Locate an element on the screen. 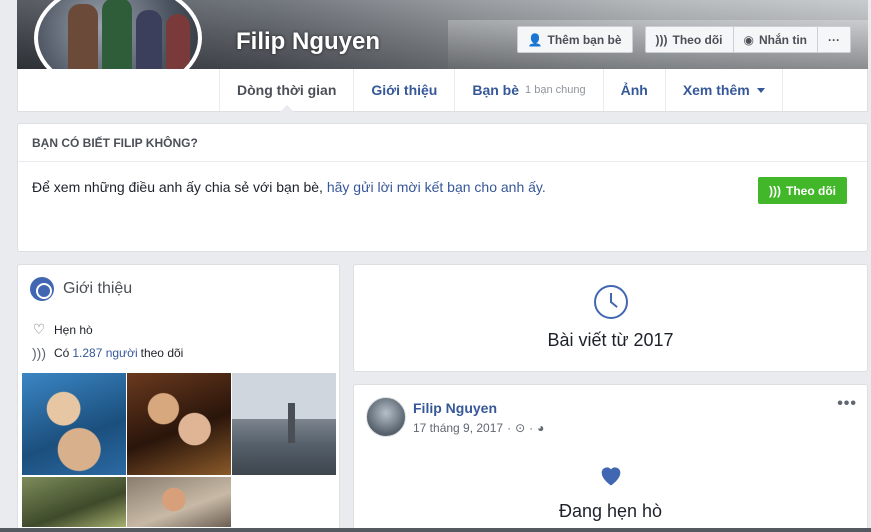 The height and width of the screenshot is (532, 871). relationship-status: Đang hẹn hò is located at coordinates (610, 511).